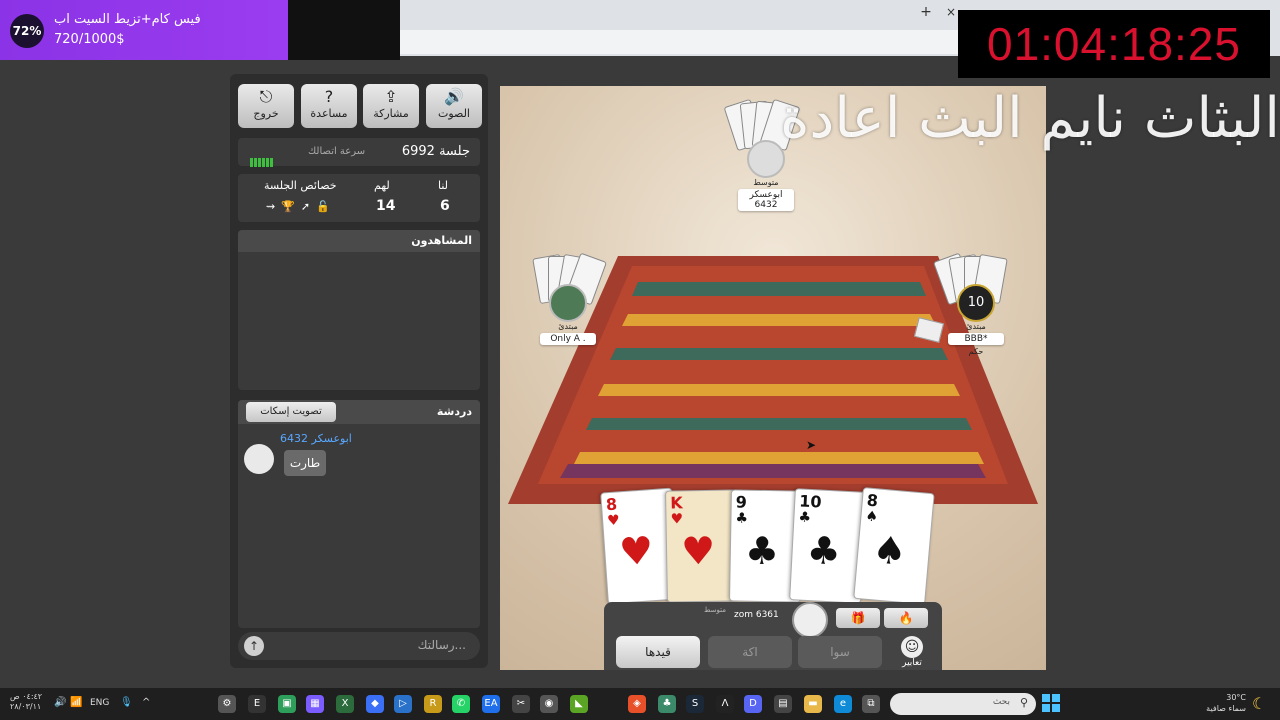 This screenshot has height=720, width=1280. What do you see at coordinates (976, 339) in the screenshot?
I see `player-name: BBB*` at bounding box center [976, 339].